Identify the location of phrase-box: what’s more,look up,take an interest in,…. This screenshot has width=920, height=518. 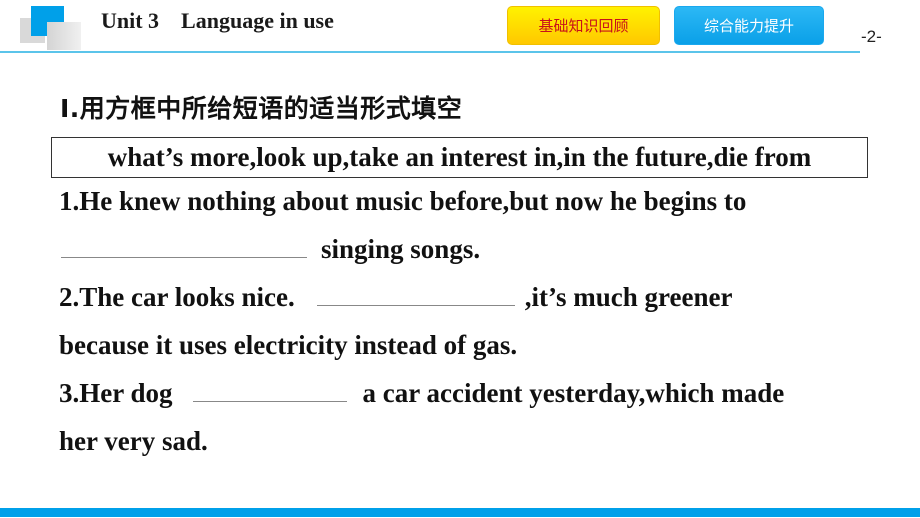
(459, 157).